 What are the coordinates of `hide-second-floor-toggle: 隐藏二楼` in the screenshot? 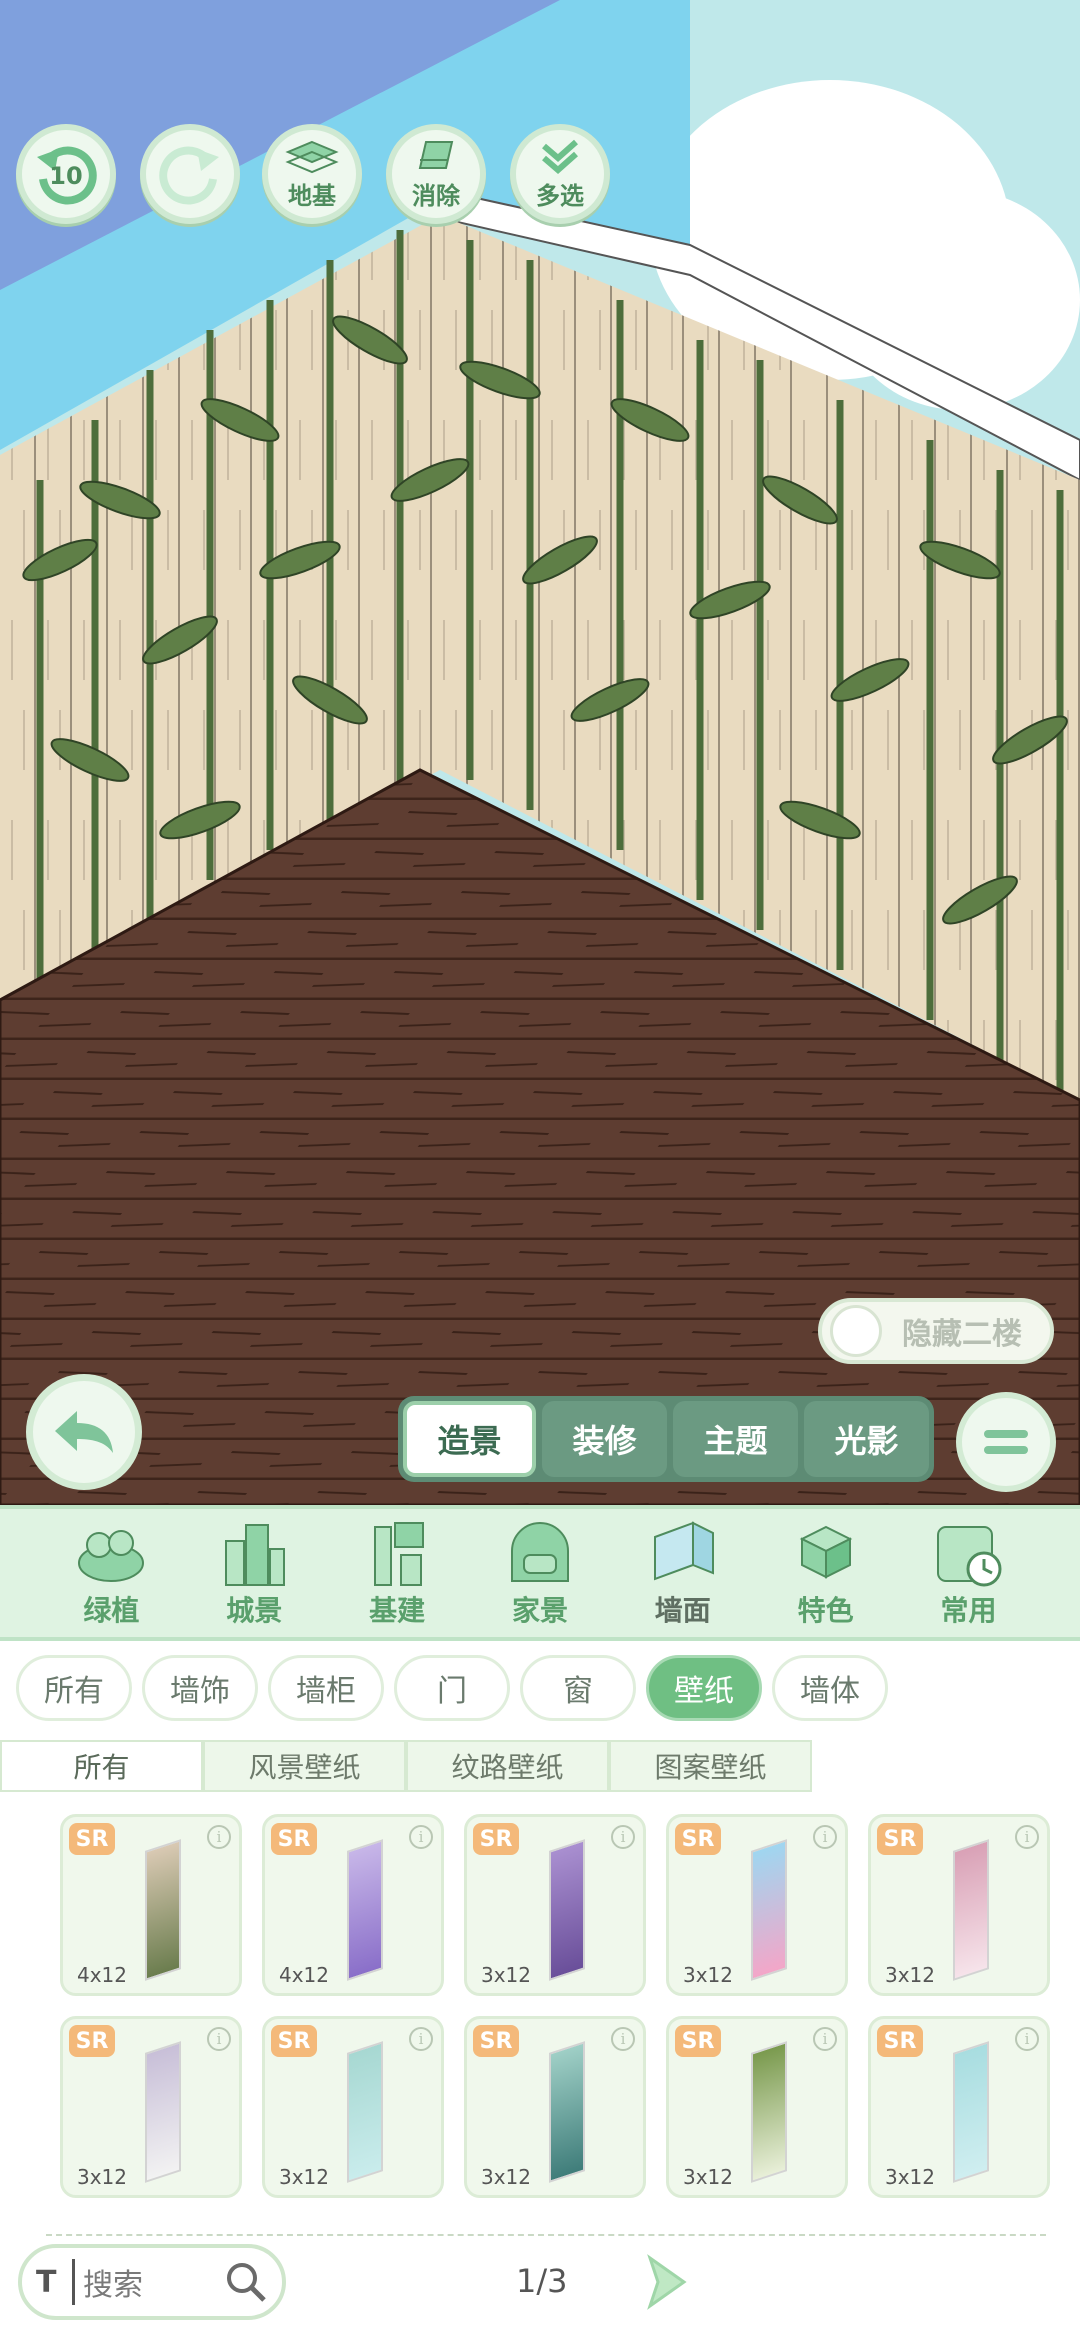 It's located at (936, 1331).